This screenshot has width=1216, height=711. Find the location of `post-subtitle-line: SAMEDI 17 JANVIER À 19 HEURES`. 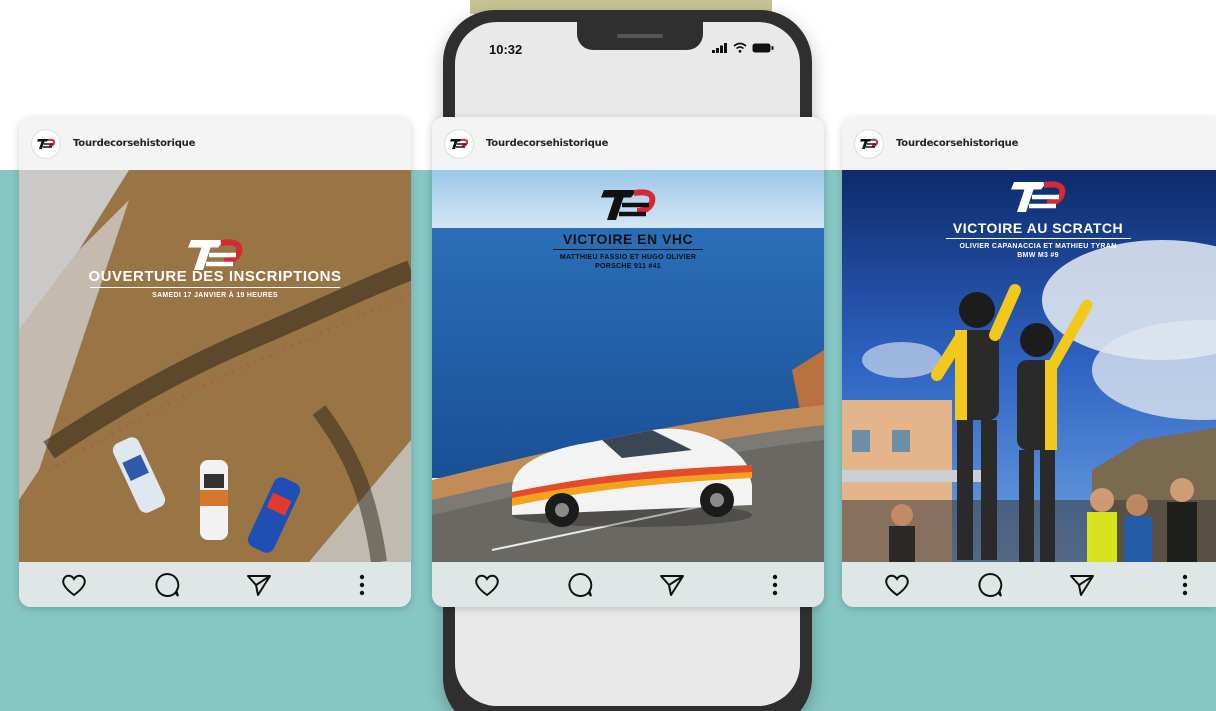

post-subtitle-line: SAMEDI 17 JANVIER À 19 HEURES is located at coordinates (215, 295).